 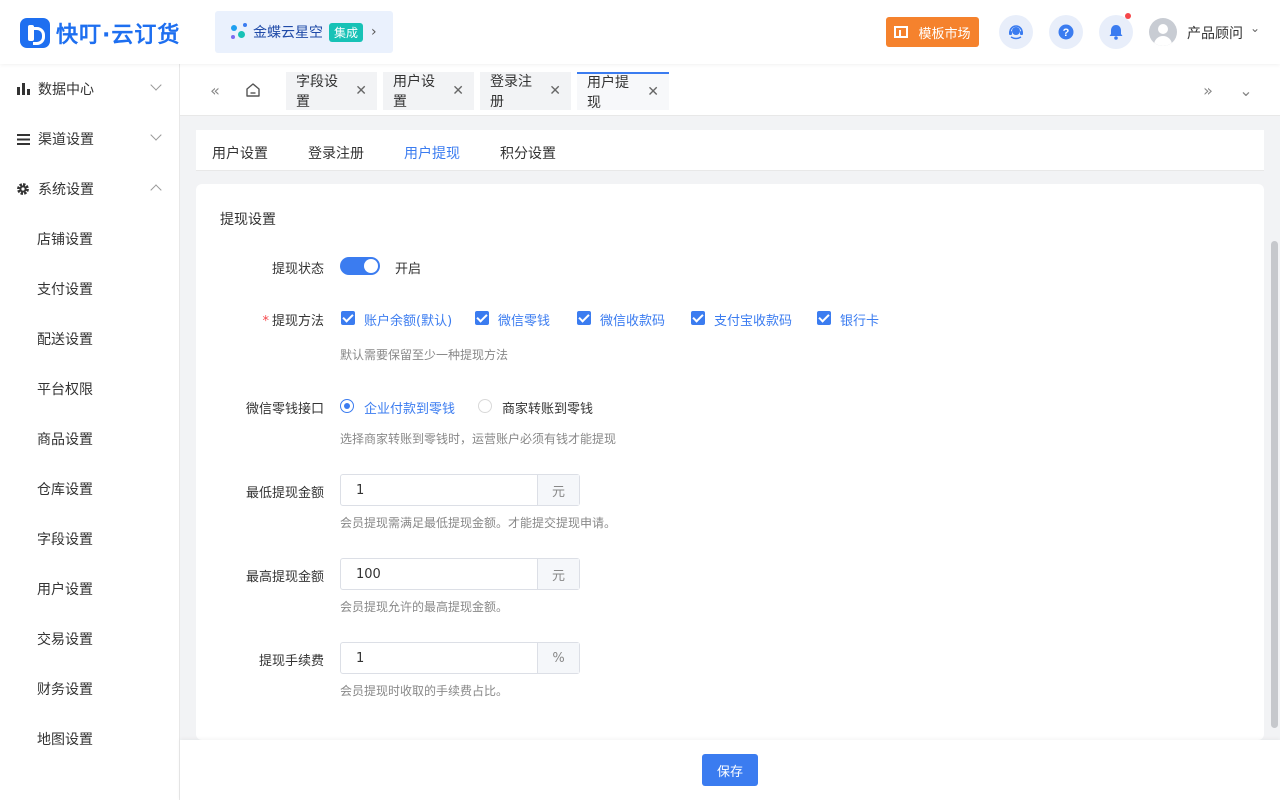 What do you see at coordinates (439, 490) in the screenshot?
I see `min-amount-input` at bounding box center [439, 490].